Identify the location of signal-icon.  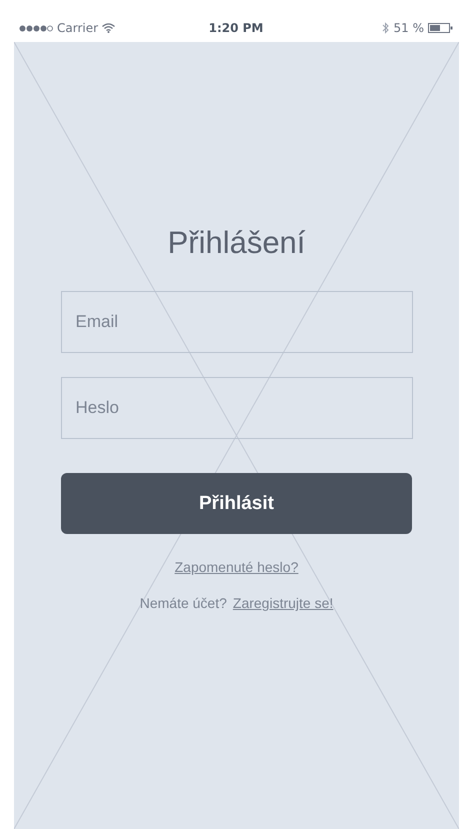
(36, 28).